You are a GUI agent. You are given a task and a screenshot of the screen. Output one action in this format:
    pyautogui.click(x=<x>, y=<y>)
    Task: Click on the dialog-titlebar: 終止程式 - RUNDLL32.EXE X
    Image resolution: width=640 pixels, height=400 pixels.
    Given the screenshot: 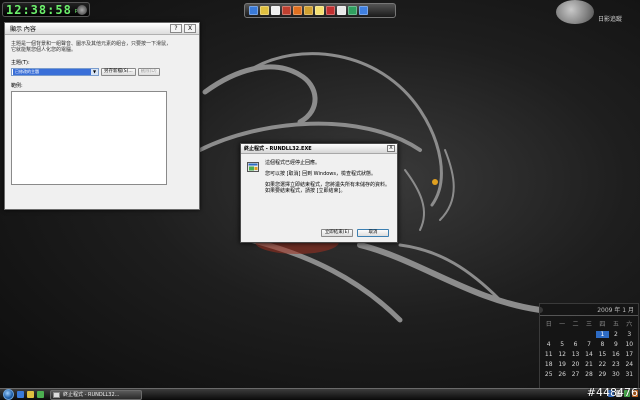 What is the action you would take?
    pyautogui.click(x=319, y=149)
    